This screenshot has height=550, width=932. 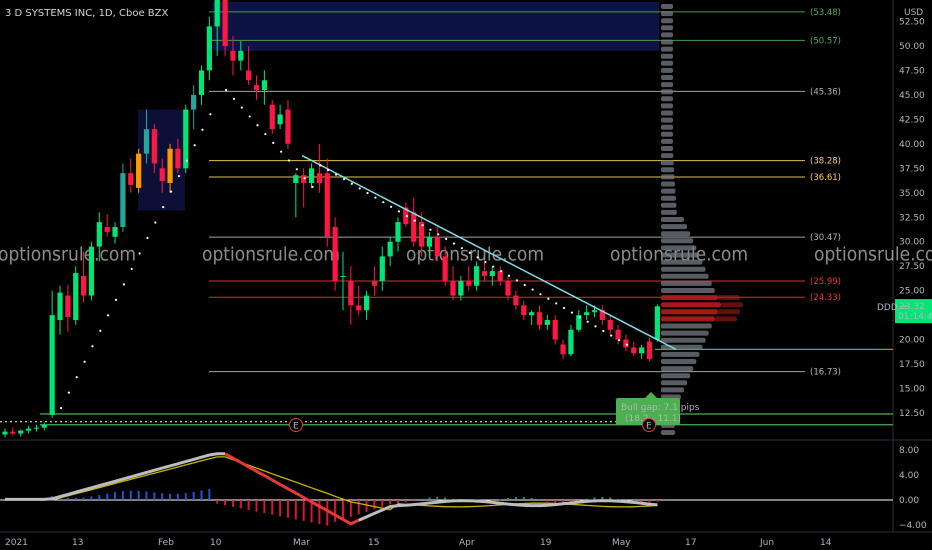 I want to click on time-tick: Apr, so click(x=467, y=543).